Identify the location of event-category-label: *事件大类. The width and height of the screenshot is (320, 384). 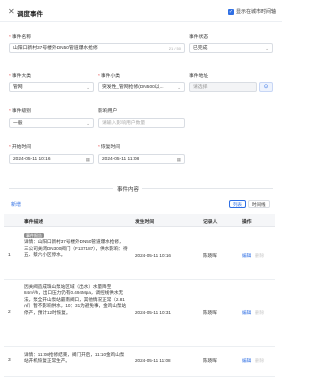
(20, 76).